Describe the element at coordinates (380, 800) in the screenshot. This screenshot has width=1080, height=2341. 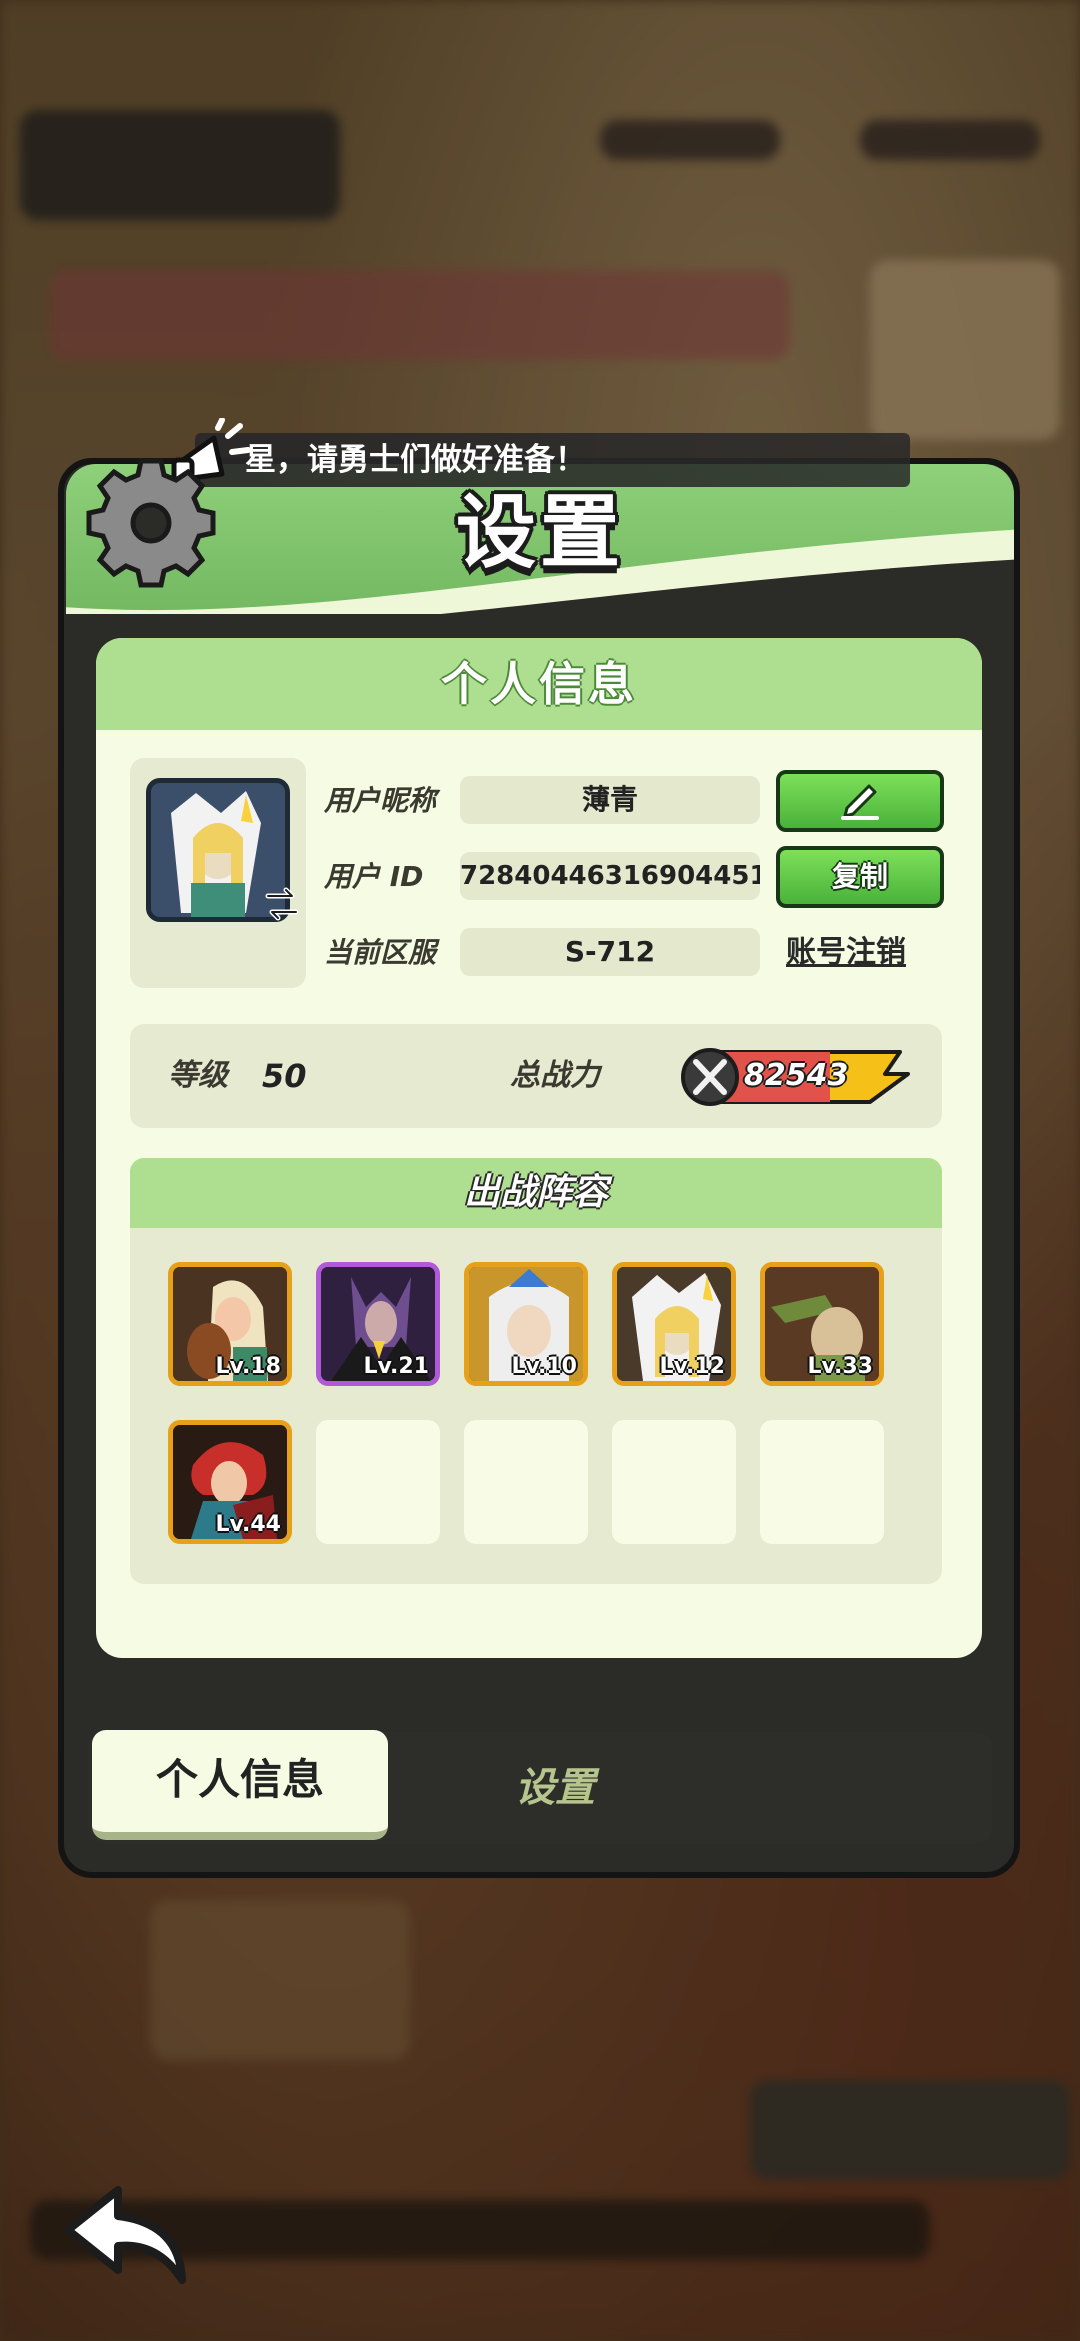
I see `nickname-label: 用户昵称` at that location.